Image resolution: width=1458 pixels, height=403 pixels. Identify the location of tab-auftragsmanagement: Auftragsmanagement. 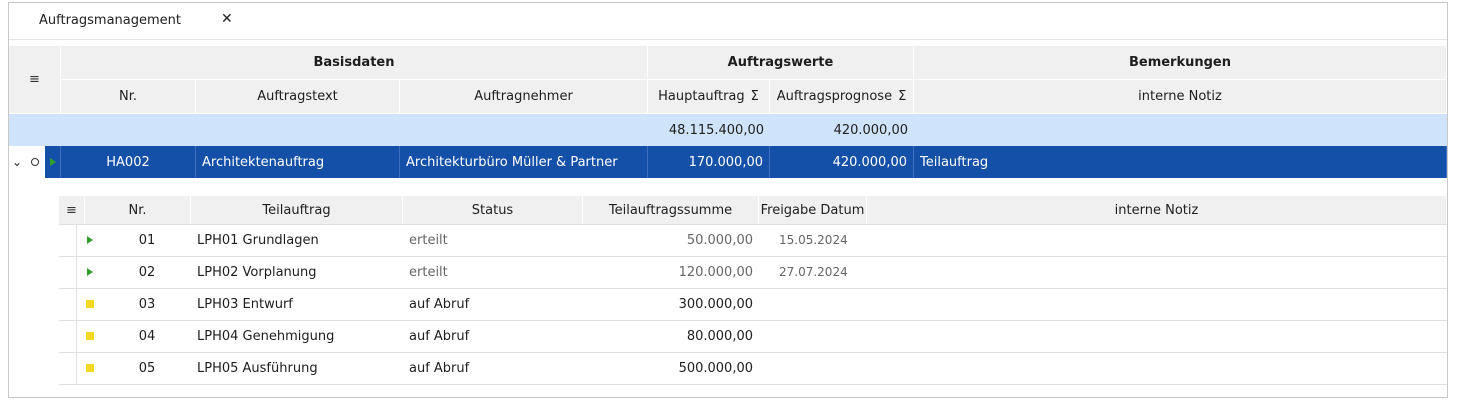
(110, 20).